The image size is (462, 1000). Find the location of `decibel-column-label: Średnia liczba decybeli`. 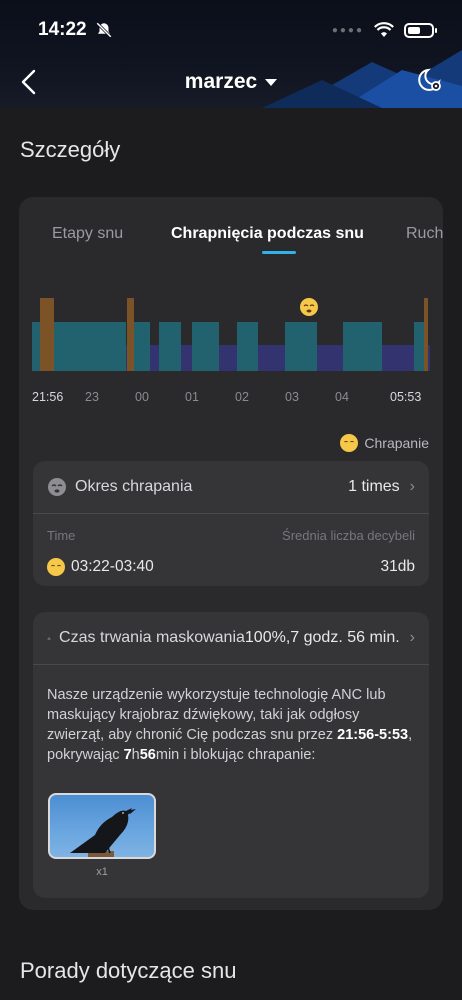

decibel-column-label: Średnia liczba decybeli is located at coordinates (348, 535).